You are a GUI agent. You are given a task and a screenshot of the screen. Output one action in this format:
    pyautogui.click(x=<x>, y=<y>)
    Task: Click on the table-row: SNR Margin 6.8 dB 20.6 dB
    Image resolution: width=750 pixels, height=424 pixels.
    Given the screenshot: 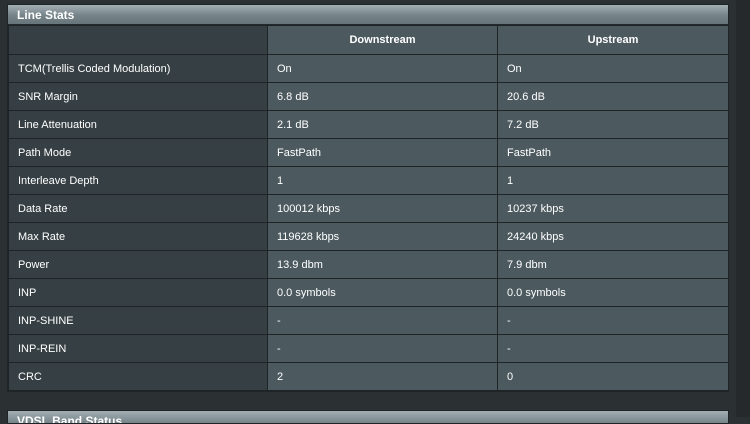 What is the action you would take?
    pyautogui.click(x=368, y=96)
    